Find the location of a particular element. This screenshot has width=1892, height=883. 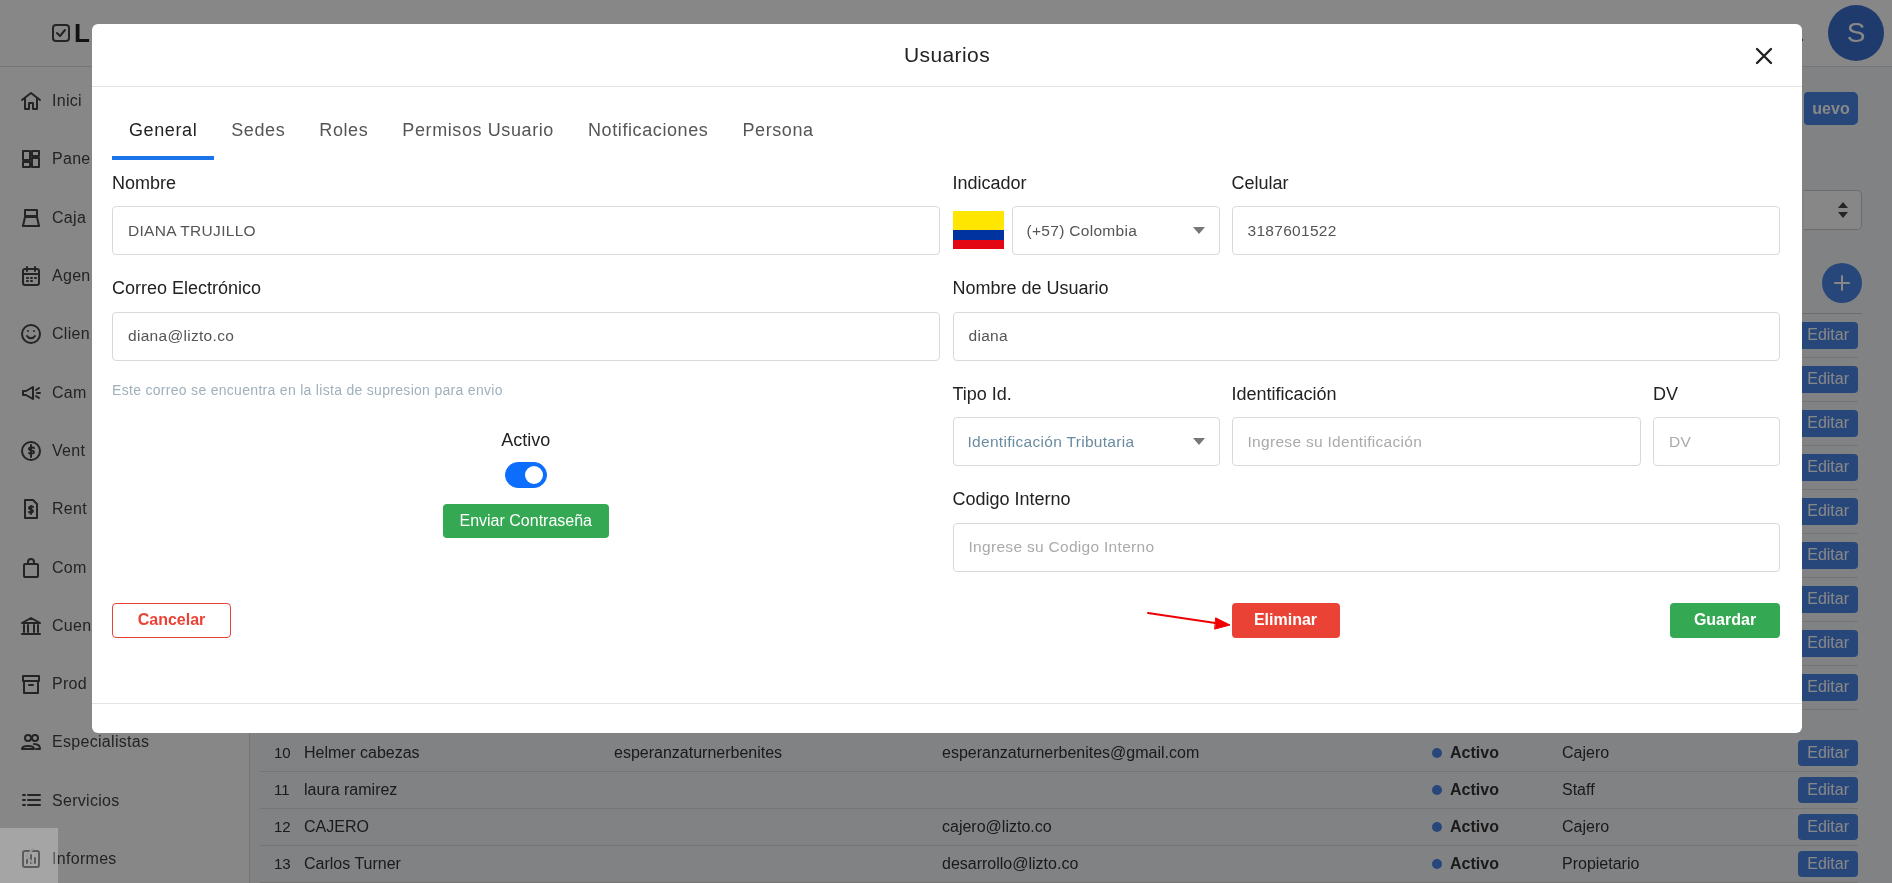

table-cell: Staff is located at coordinates (1578, 789).